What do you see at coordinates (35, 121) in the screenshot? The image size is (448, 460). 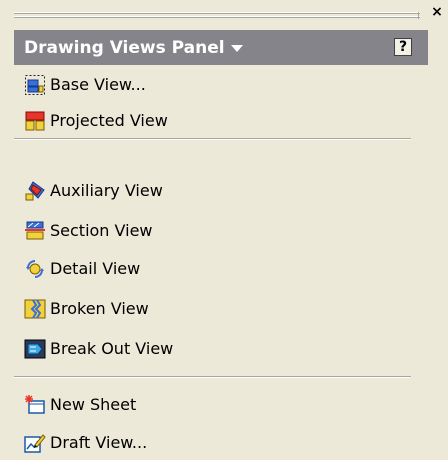 I see `projected-view-icon` at bounding box center [35, 121].